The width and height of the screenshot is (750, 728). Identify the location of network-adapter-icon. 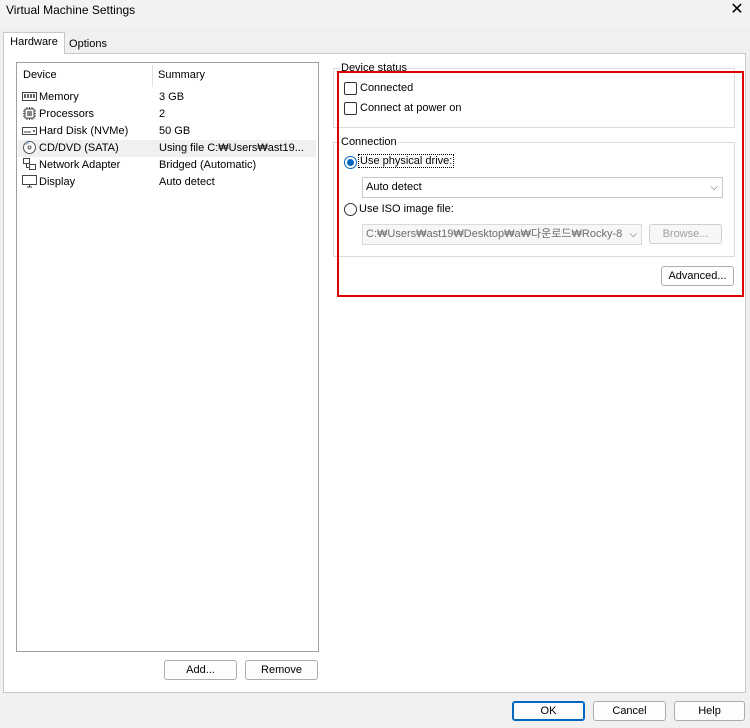
(29, 164).